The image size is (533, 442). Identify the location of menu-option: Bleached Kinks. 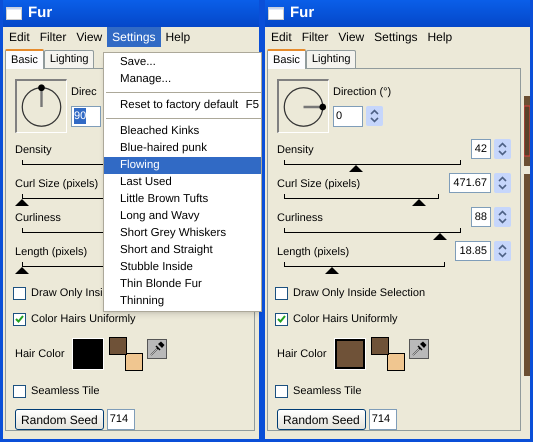
(182, 131).